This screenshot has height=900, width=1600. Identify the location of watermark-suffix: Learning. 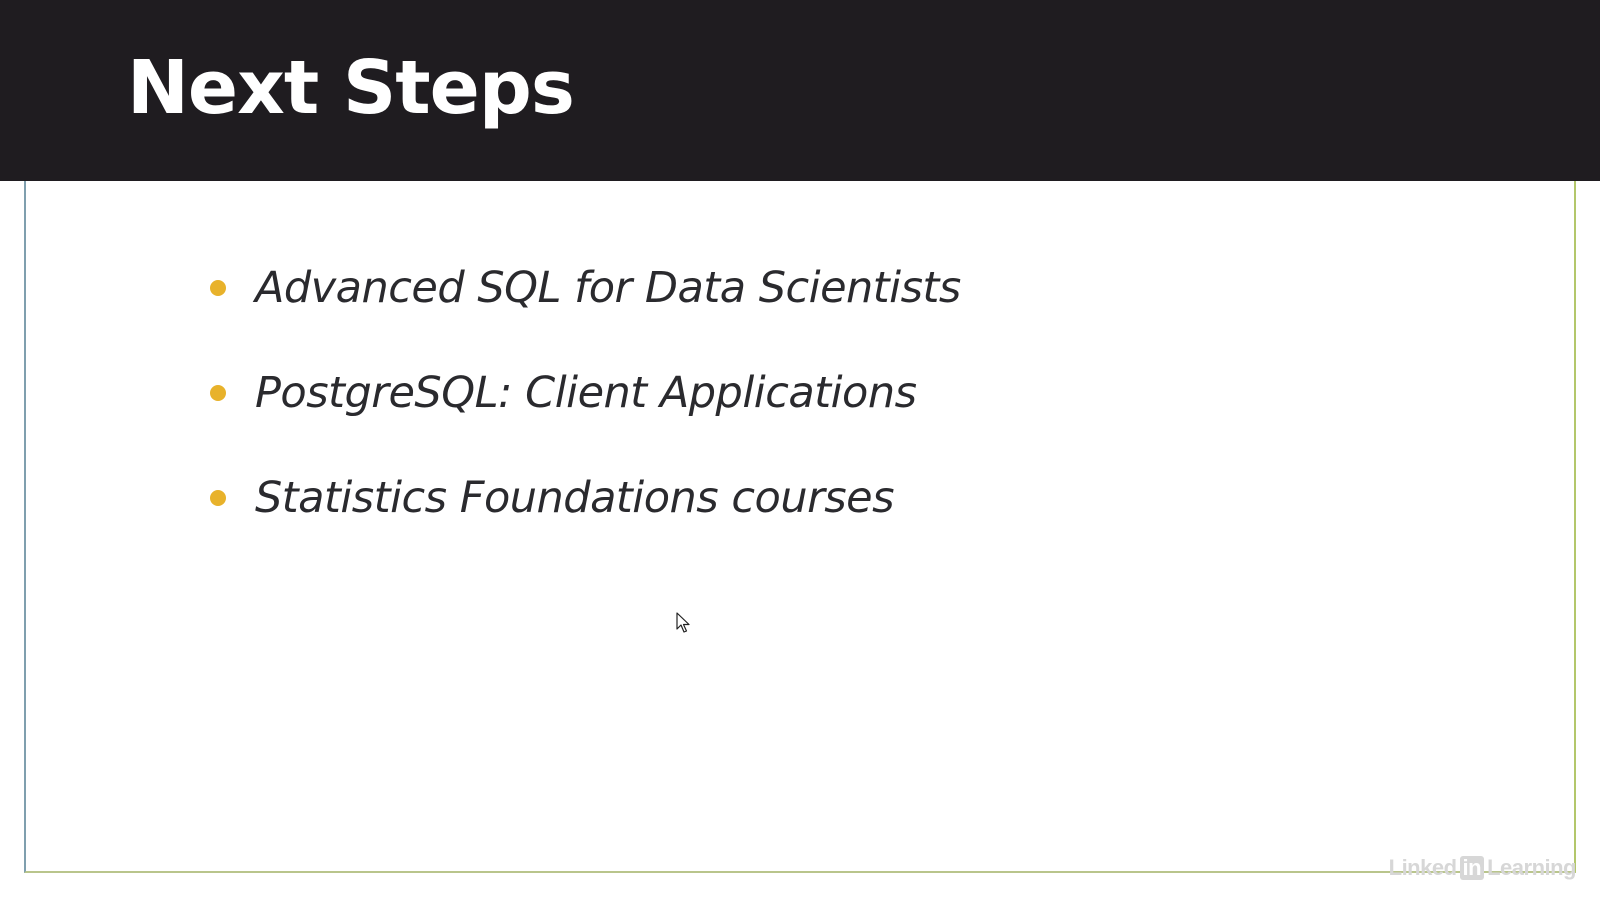
(1531, 867).